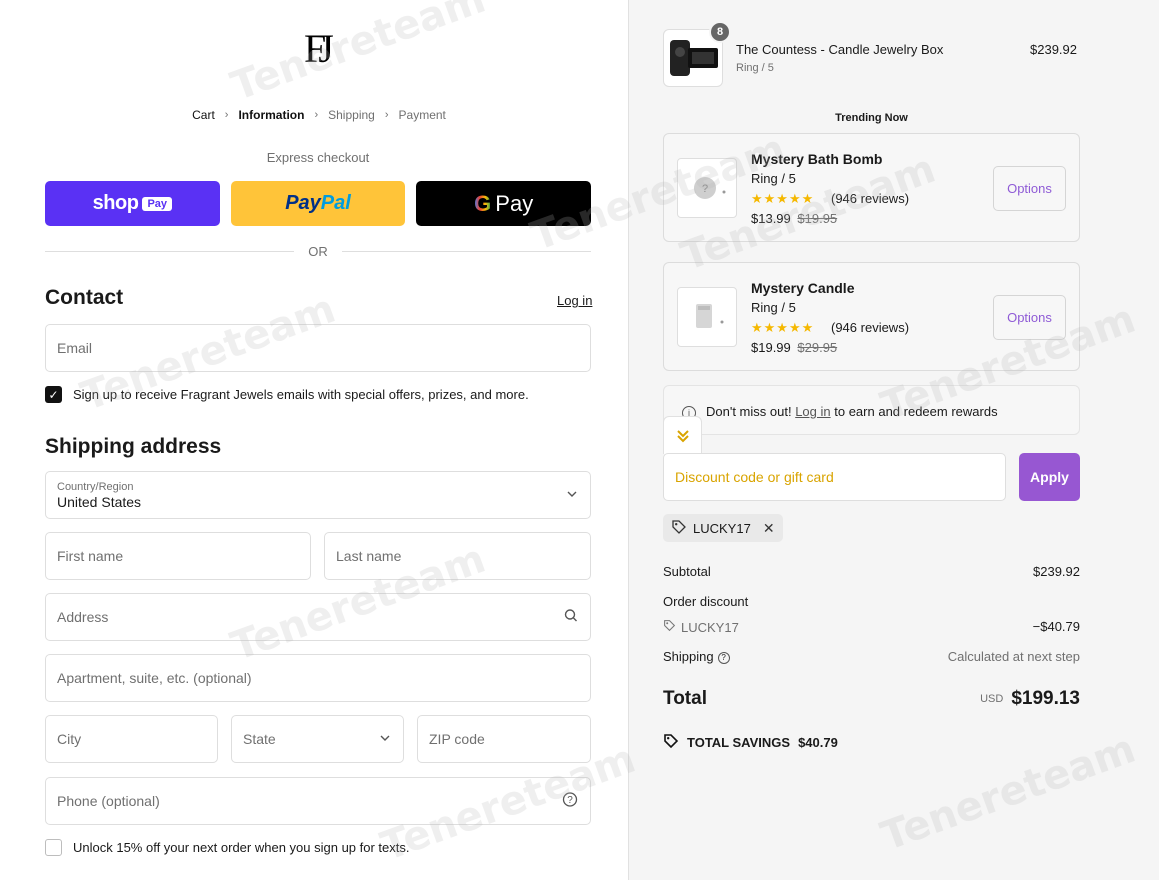 The width and height of the screenshot is (1159, 880). Describe the element at coordinates (803, 288) in the screenshot. I see `upsell-name: Mystery Candle` at that location.